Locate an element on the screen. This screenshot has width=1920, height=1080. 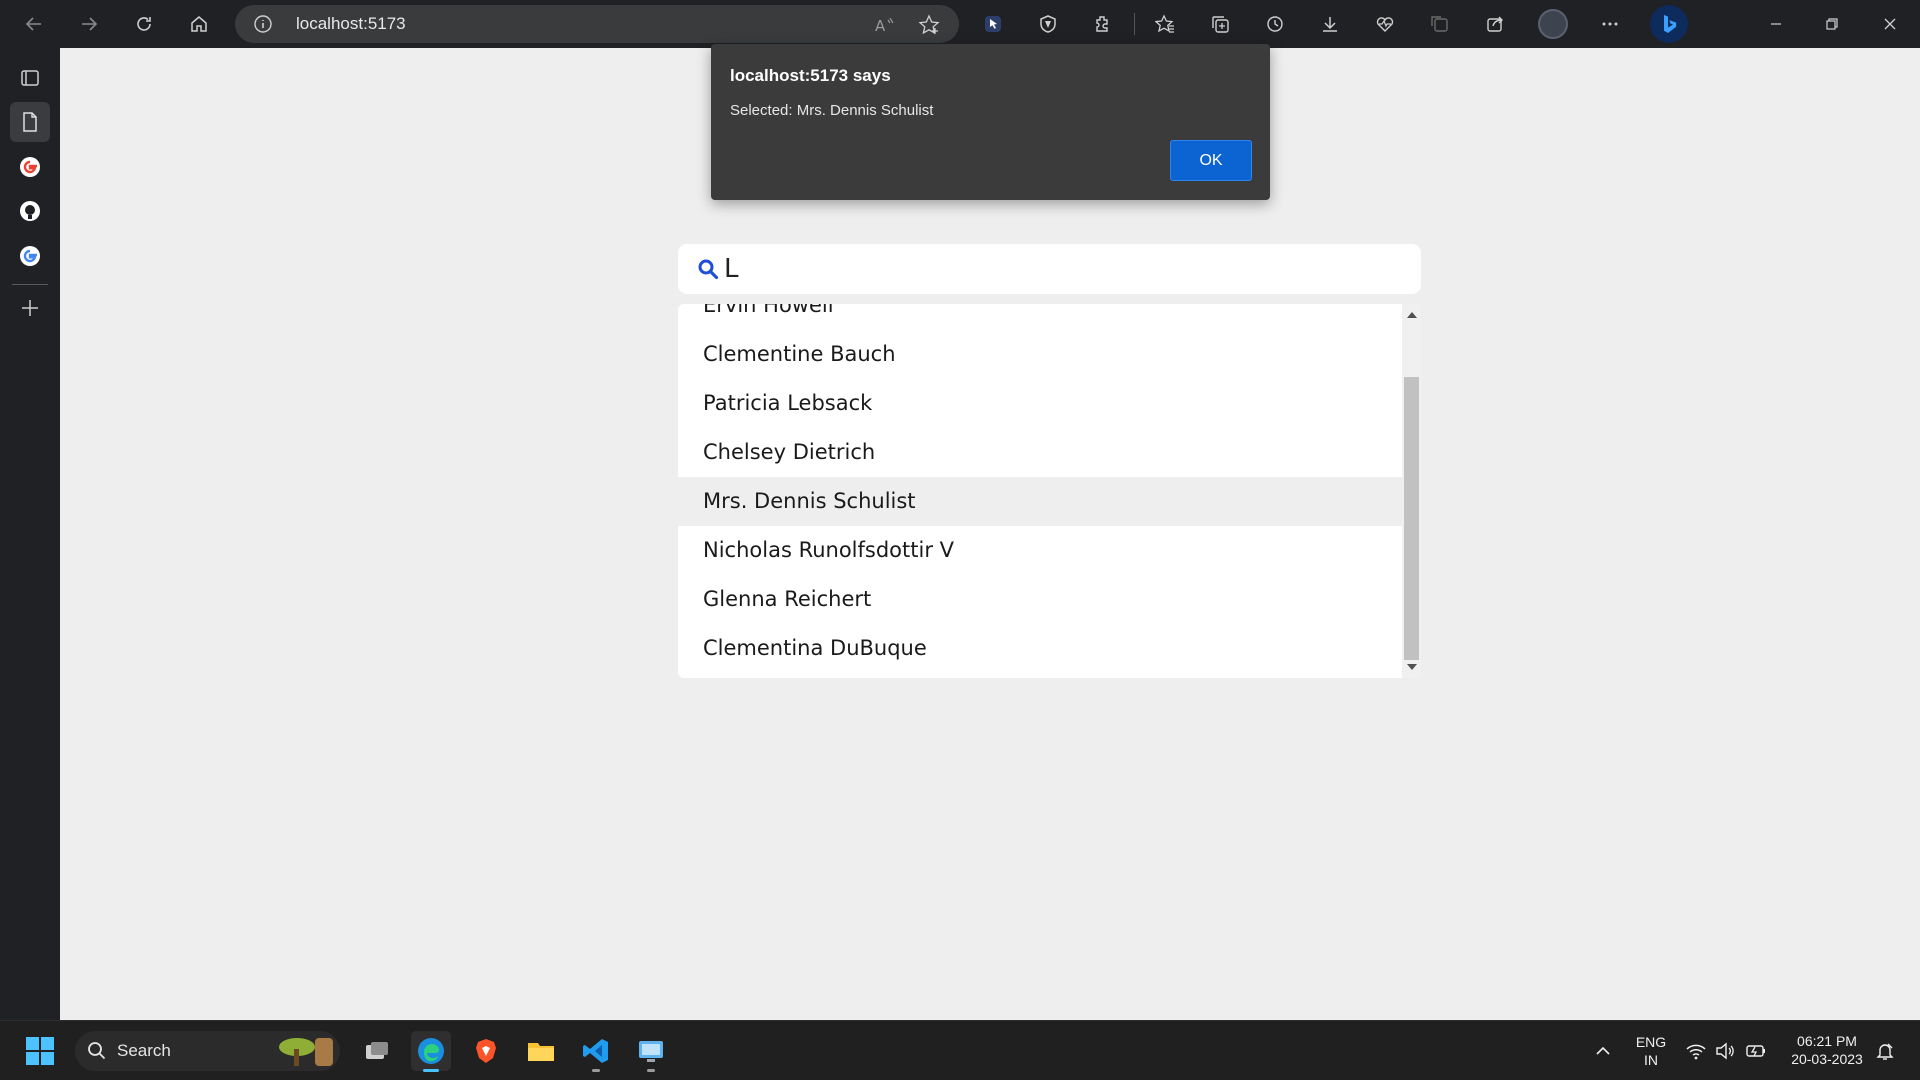
notifications-icon is located at coordinates (1885, 1051).